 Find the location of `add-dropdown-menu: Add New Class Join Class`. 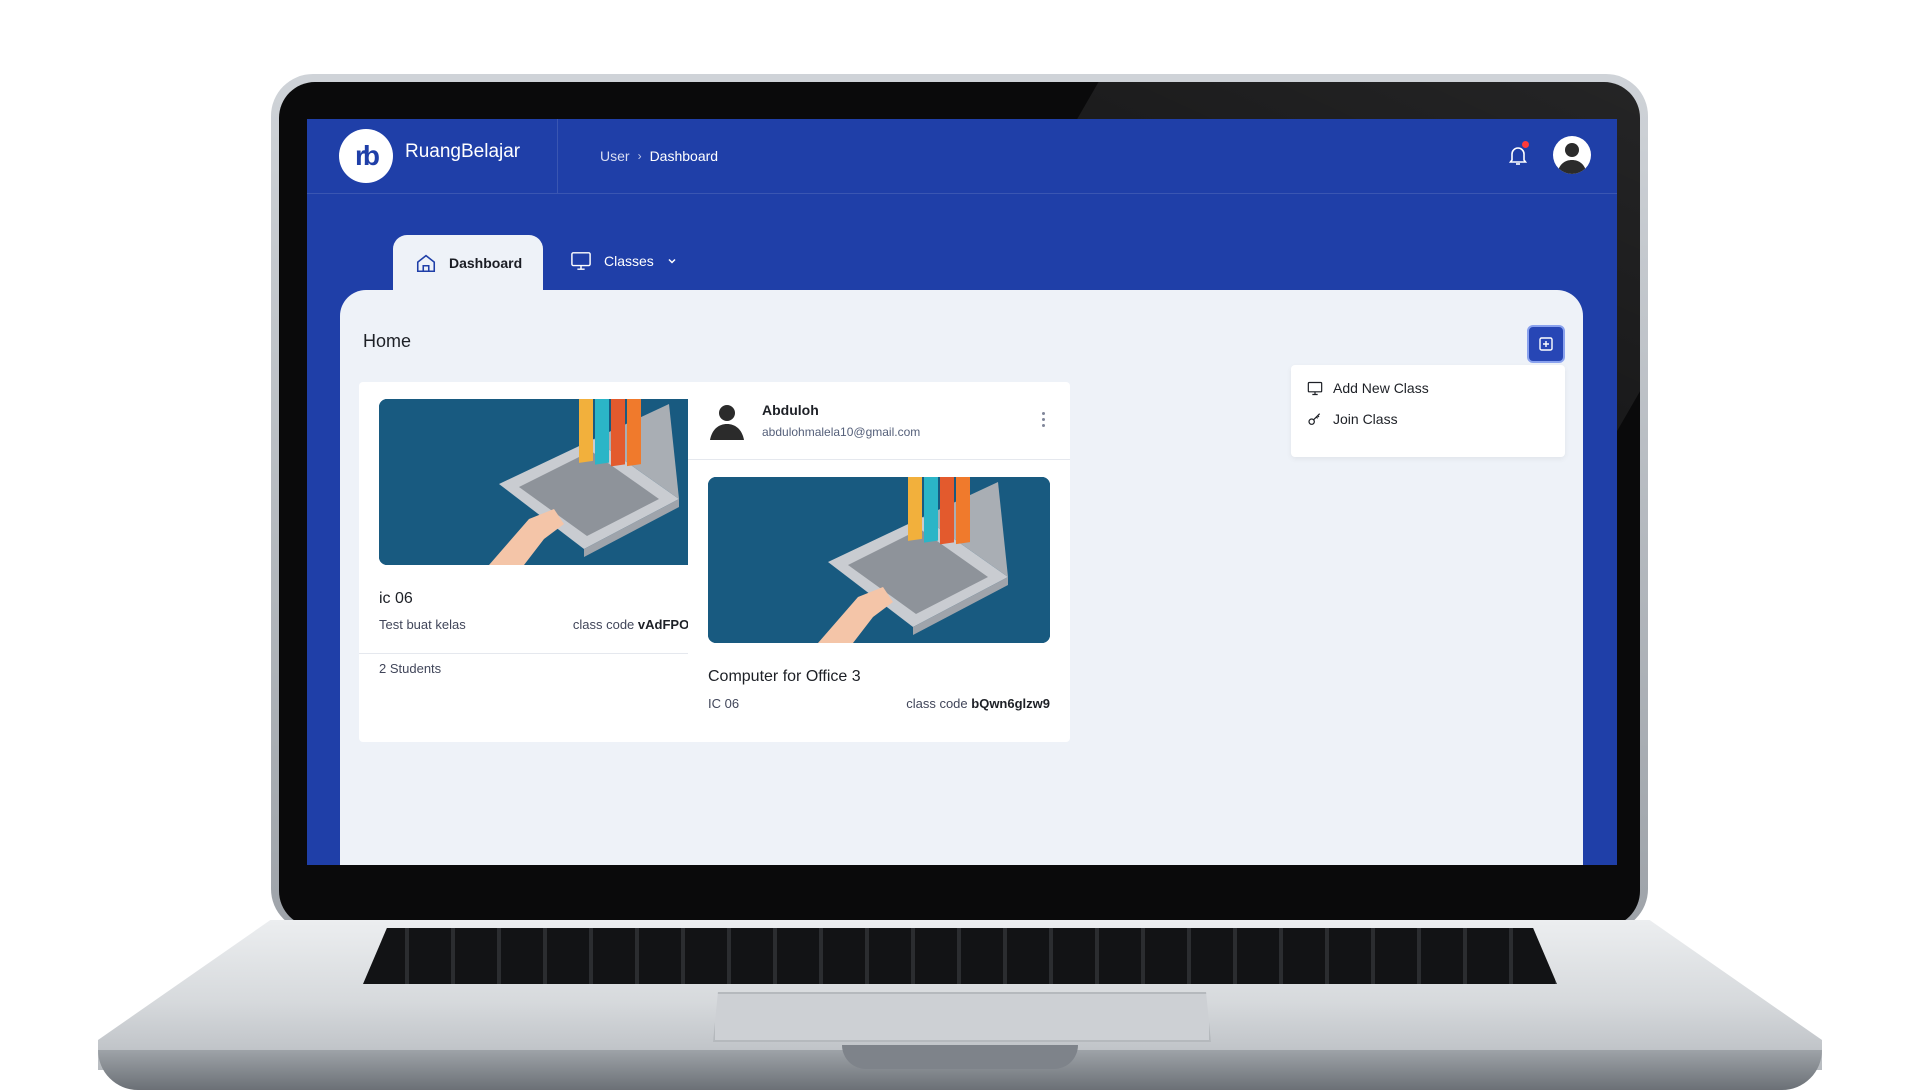

add-dropdown-menu: Add New Class Join Class is located at coordinates (1428, 411).